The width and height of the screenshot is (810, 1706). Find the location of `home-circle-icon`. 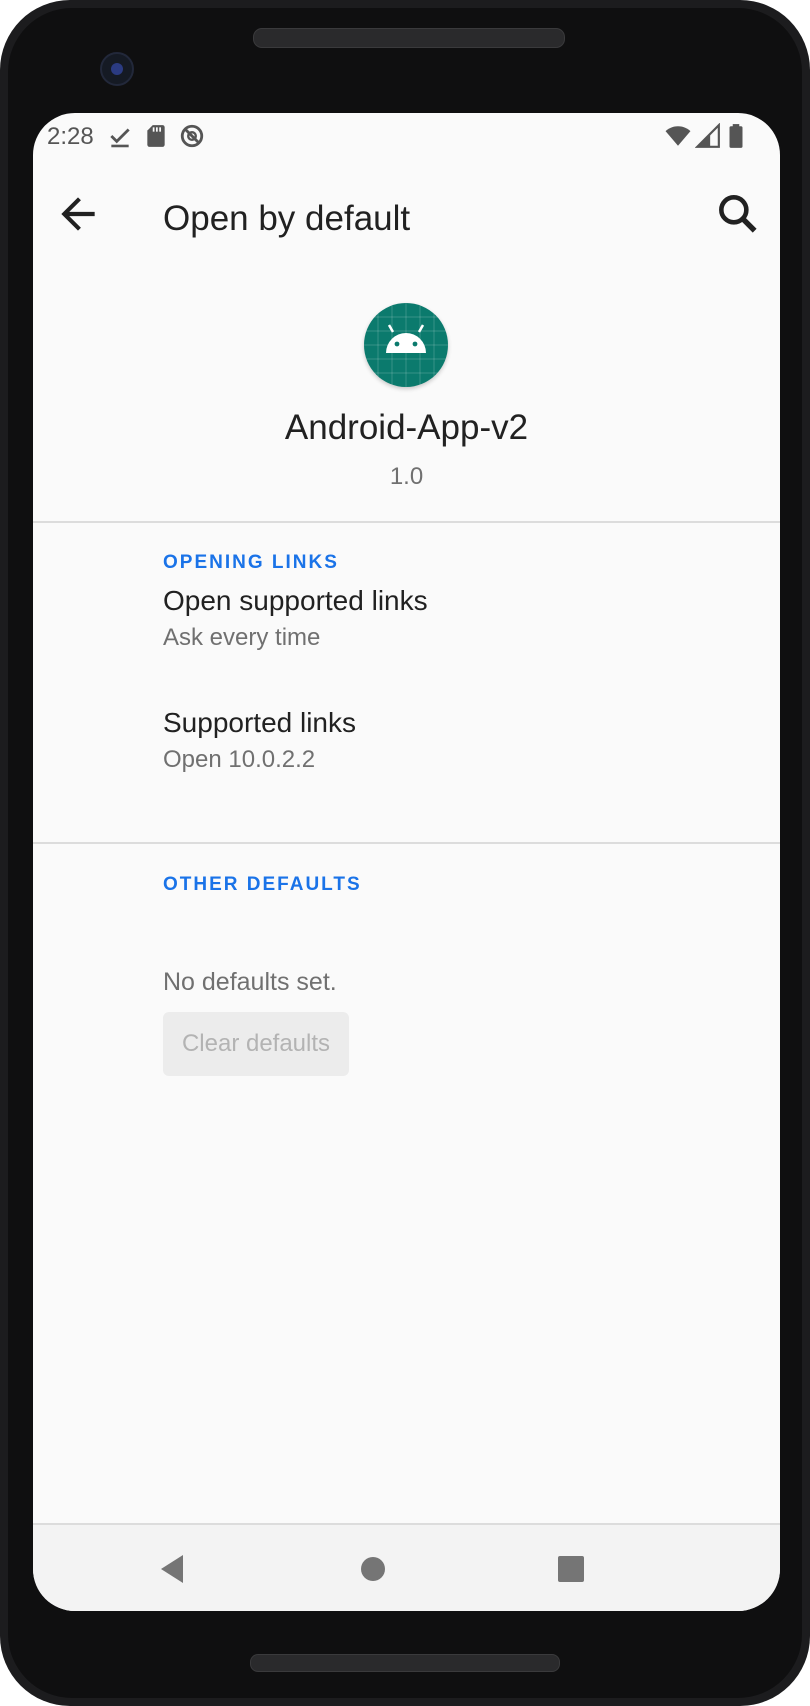

home-circle-icon is located at coordinates (373, 1569).